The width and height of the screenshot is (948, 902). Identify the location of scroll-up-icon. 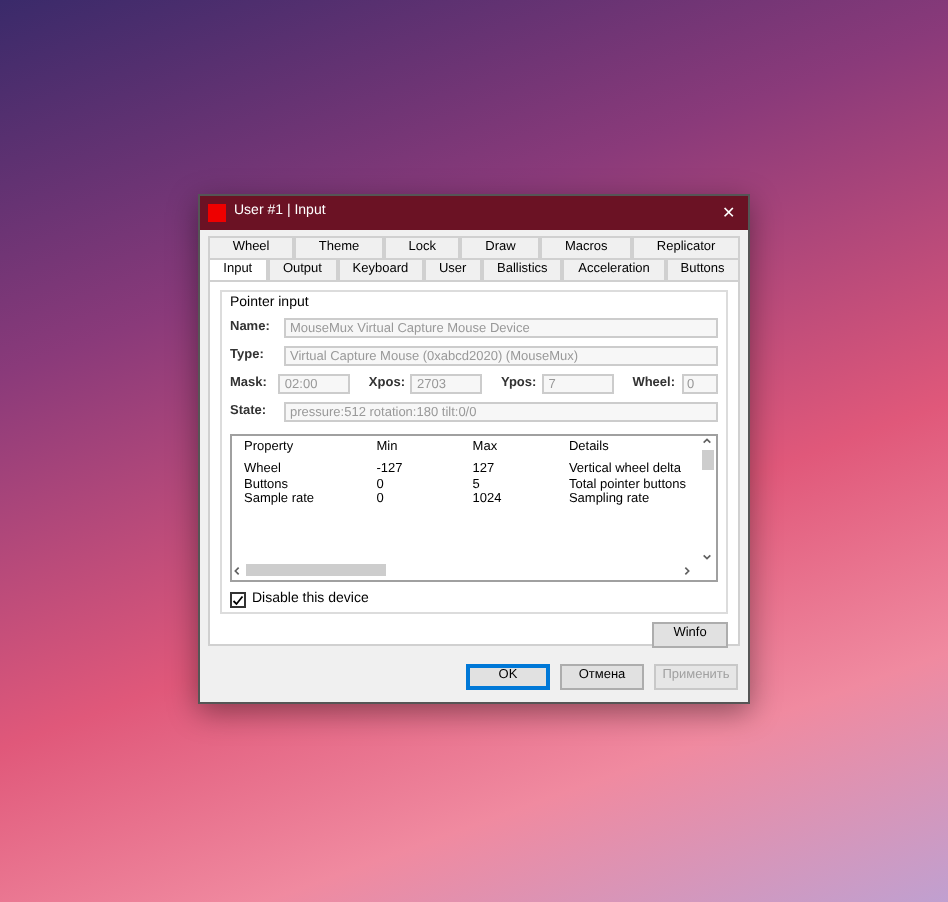
(707, 440).